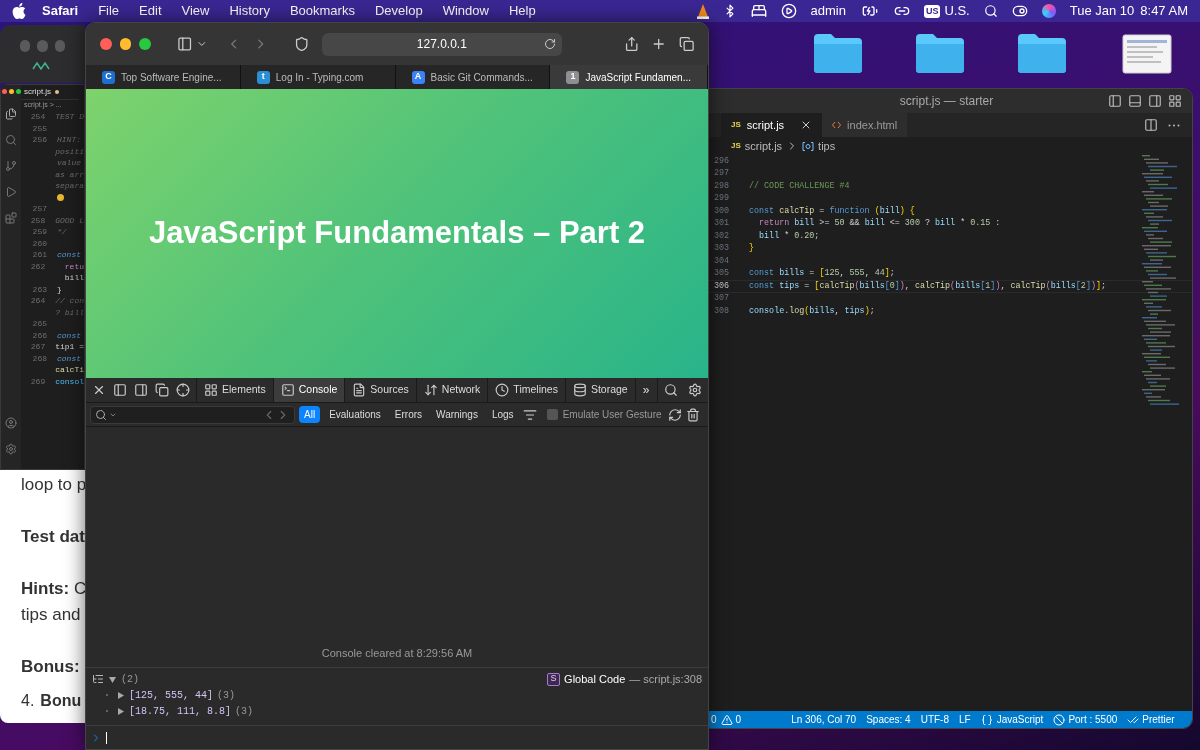 The width and height of the screenshot is (1200, 750). What do you see at coordinates (526, 390) in the screenshot?
I see `devtools-tab: Timelines` at bounding box center [526, 390].